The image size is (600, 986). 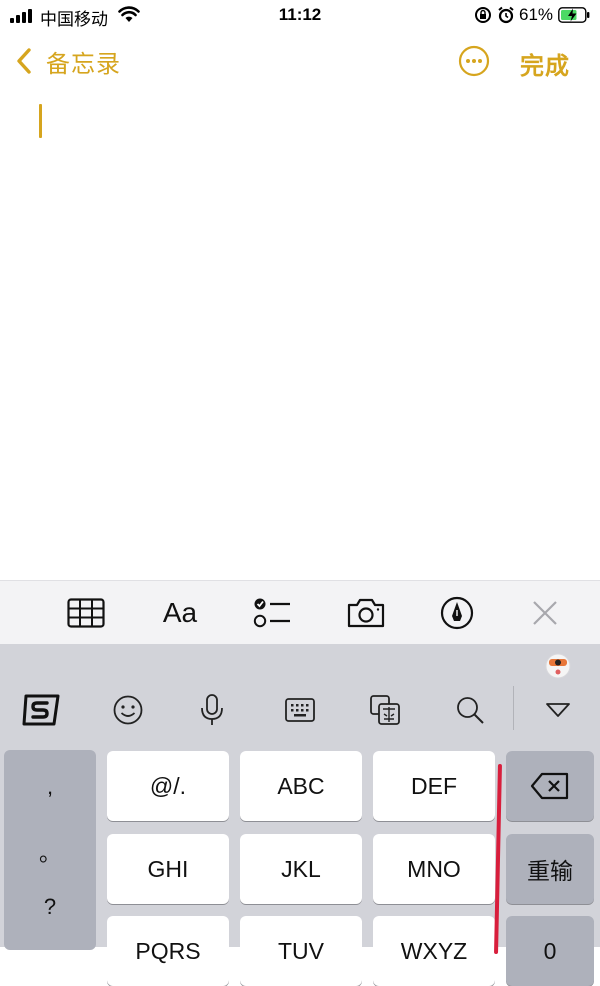 I want to click on backspace-icon, so click(x=549, y=786).